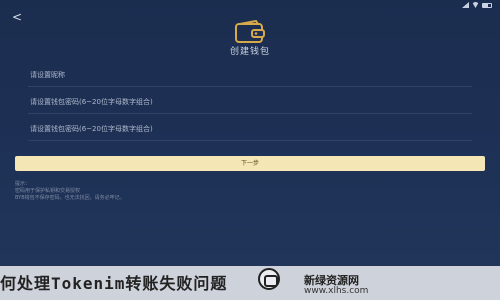 The width and height of the screenshot is (500, 300). Describe the element at coordinates (269, 279) in the screenshot. I see `watermark-logo-icon` at that location.